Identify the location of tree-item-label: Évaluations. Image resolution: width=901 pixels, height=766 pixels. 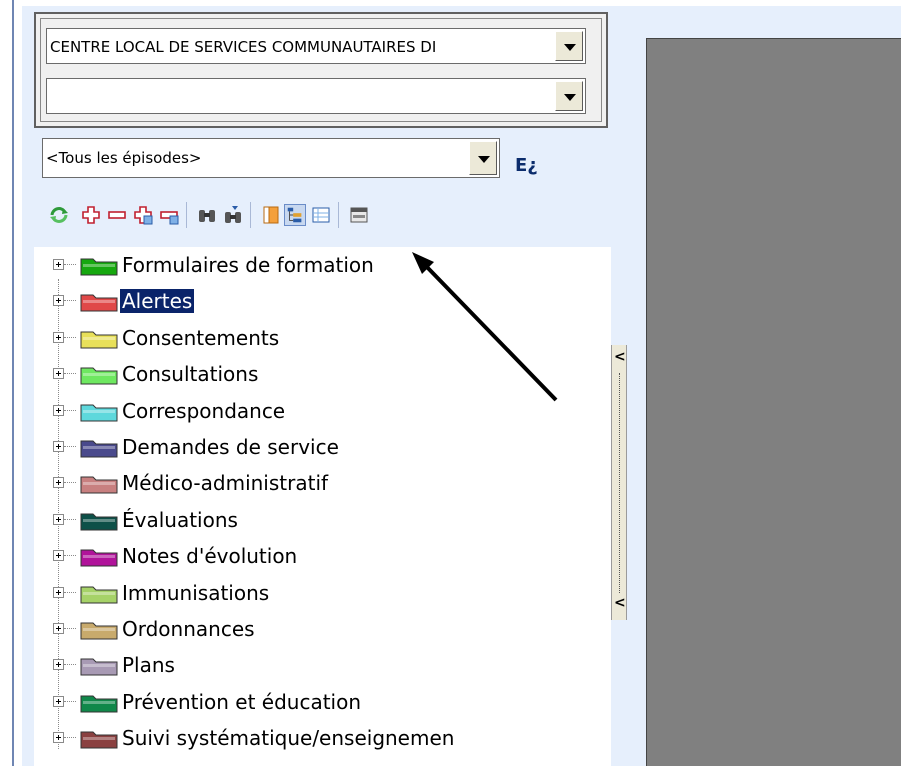
(180, 519).